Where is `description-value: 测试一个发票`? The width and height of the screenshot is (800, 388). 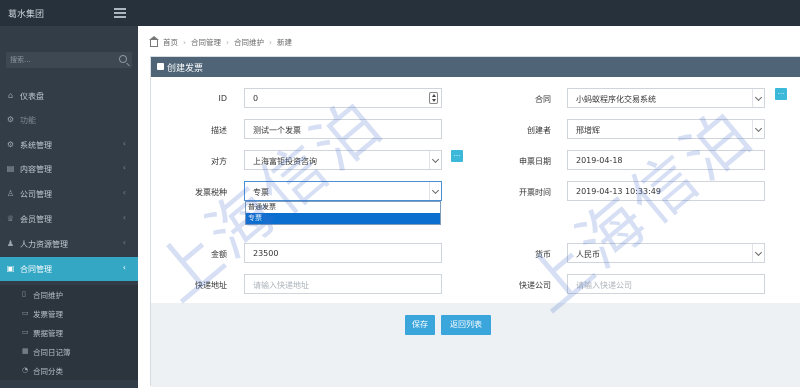 description-value: 测试一个发票 is located at coordinates (277, 130).